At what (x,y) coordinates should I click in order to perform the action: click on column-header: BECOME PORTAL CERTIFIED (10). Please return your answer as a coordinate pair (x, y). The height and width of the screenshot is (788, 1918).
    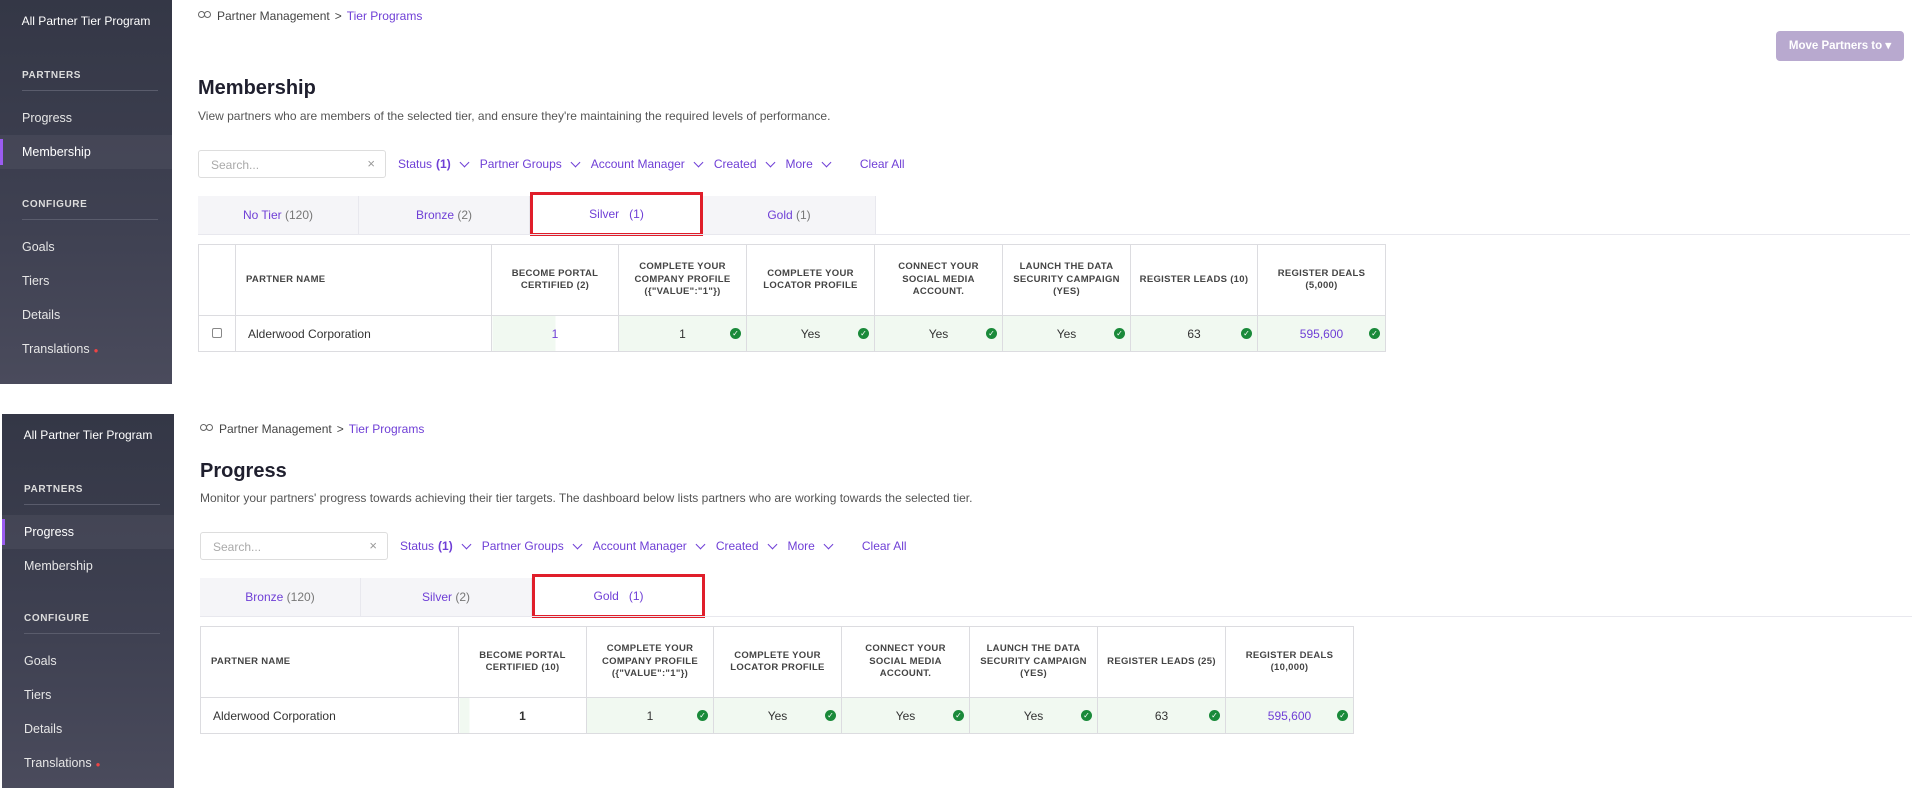
    Looking at the image, I should click on (522, 662).